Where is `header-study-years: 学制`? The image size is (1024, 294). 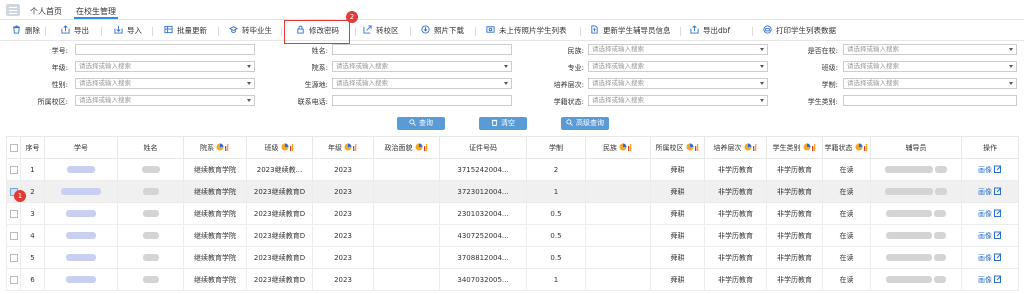
header-study-years: 学制 is located at coordinates (556, 147).